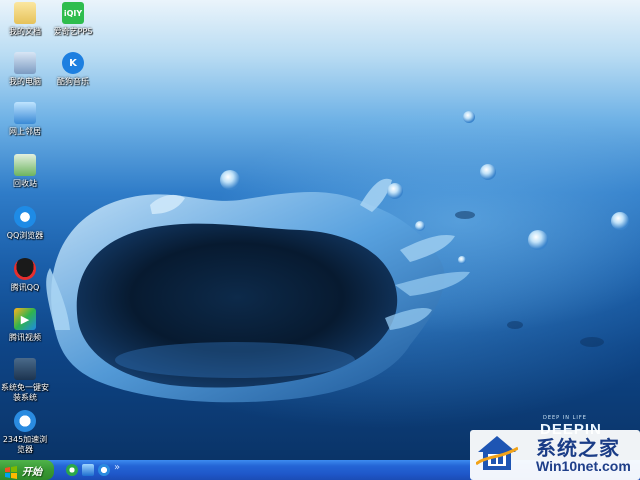 The width and height of the screenshot is (640, 480). Describe the element at coordinates (88, 470) in the screenshot. I see `media-player-icon` at that location.